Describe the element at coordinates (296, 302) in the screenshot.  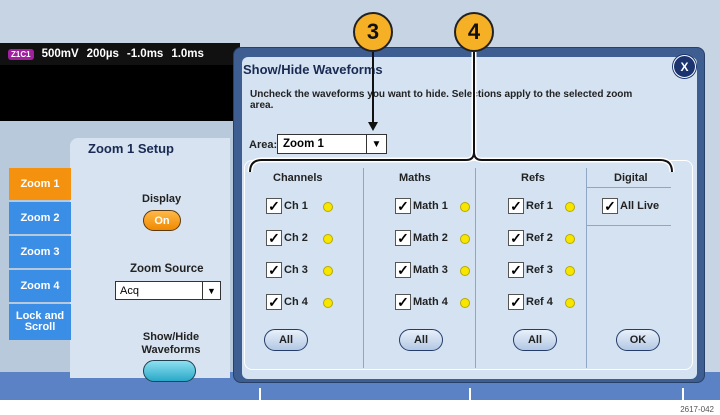
I see `ch4-label: Ch 4` at that location.